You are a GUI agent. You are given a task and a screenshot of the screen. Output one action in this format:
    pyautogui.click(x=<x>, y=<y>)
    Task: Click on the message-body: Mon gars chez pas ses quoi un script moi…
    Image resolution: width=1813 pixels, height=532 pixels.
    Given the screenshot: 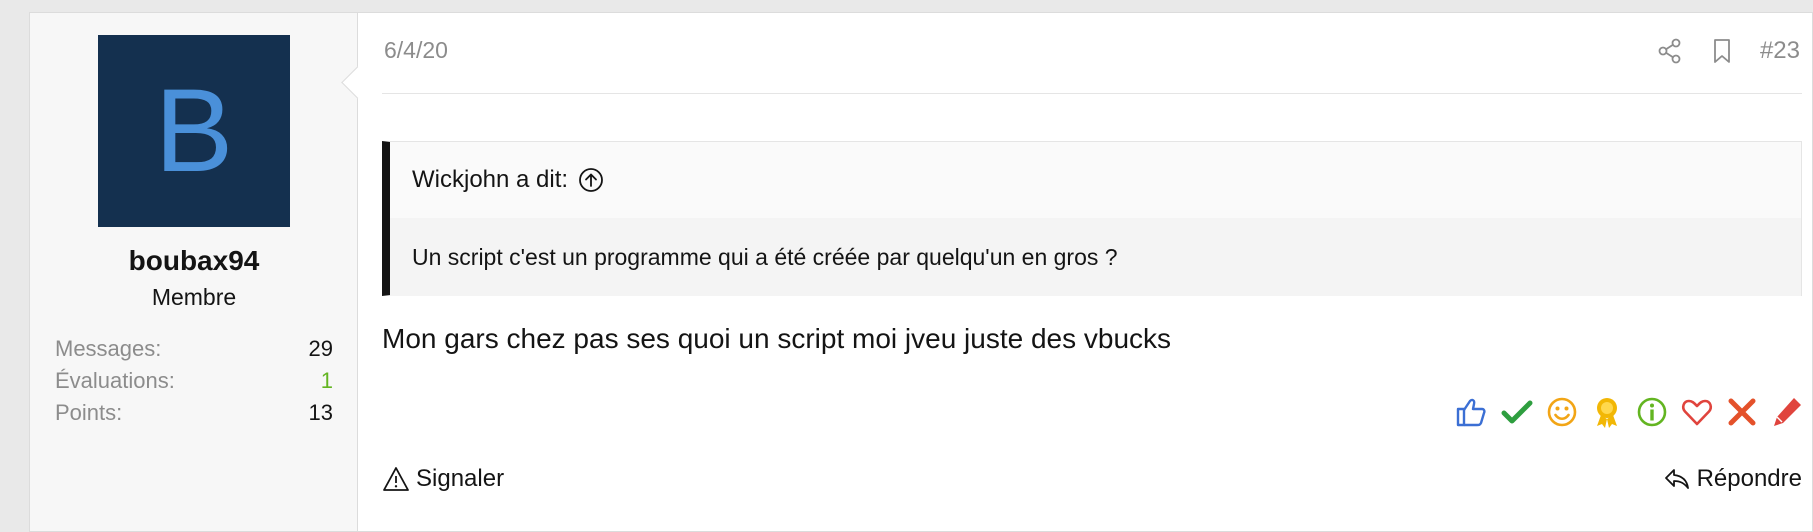 What is the action you would take?
    pyautogui.click(x=777, y=338)
    